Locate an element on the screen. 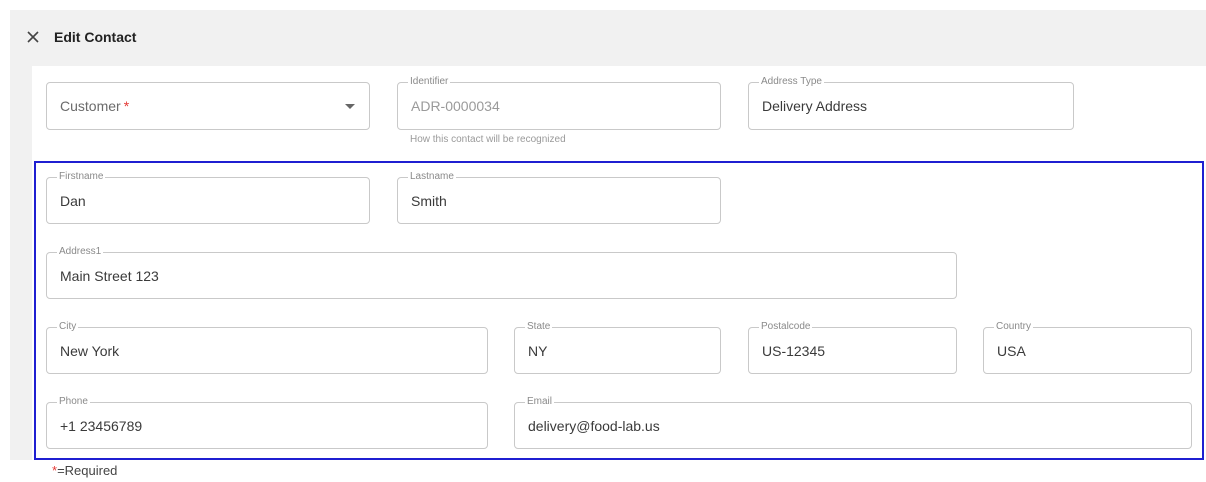 The width and height of the screenshot is (1206, 482). phone-value: +1 23456789 is located at coordinates (101, 425).